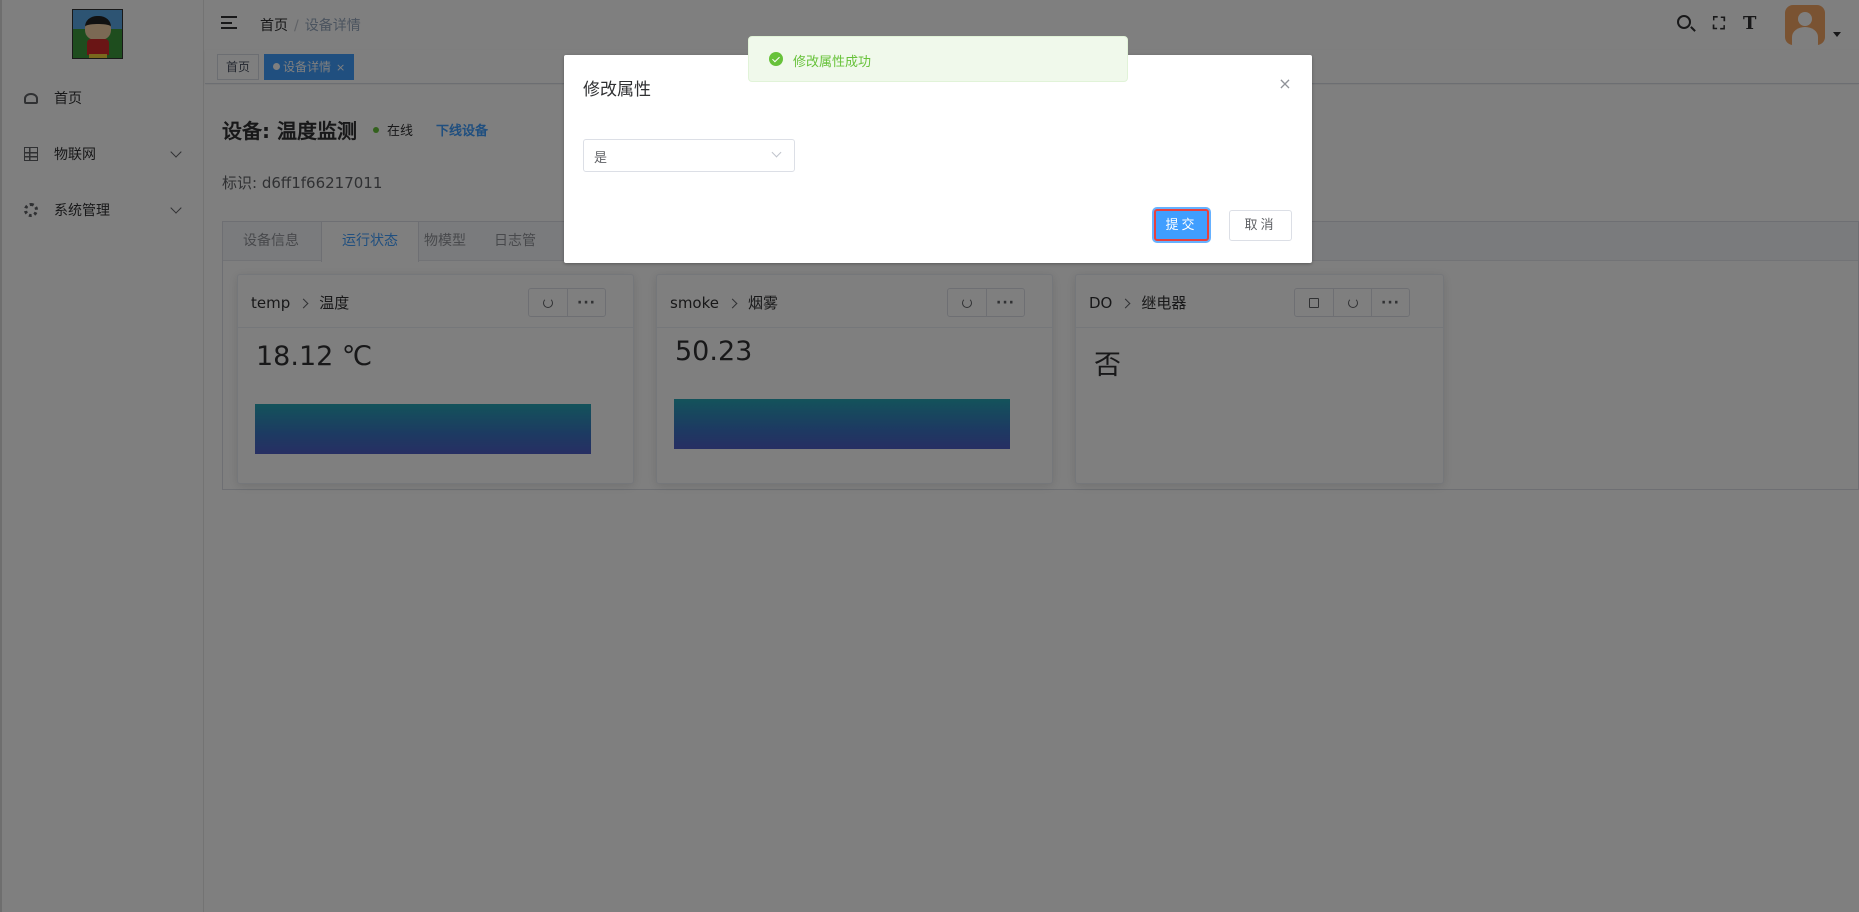 Image resolution: width=1859 pixels, height=912 pixels. What do you see at coordinates (776, 59) in the screenshot?
I see `check-circle-icon` at bounding box center [776, 59].